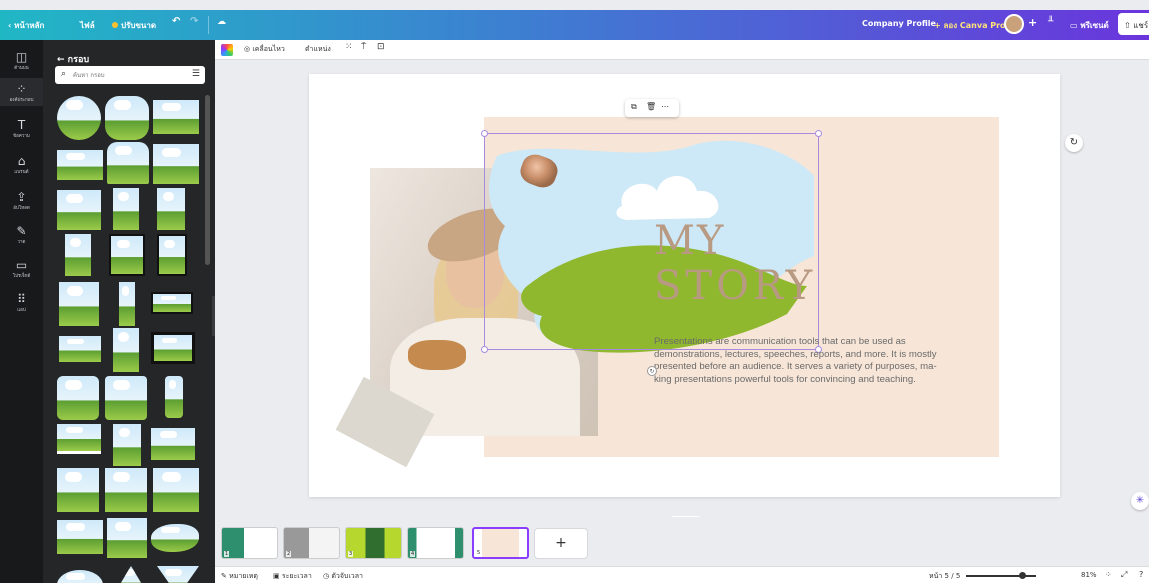 This screenshot has width=1149, height=583. What do you see at coordinates (735, 286) in the screenshot?
I see `slide-title-line2: STORY` at bounding box center [735, 286].